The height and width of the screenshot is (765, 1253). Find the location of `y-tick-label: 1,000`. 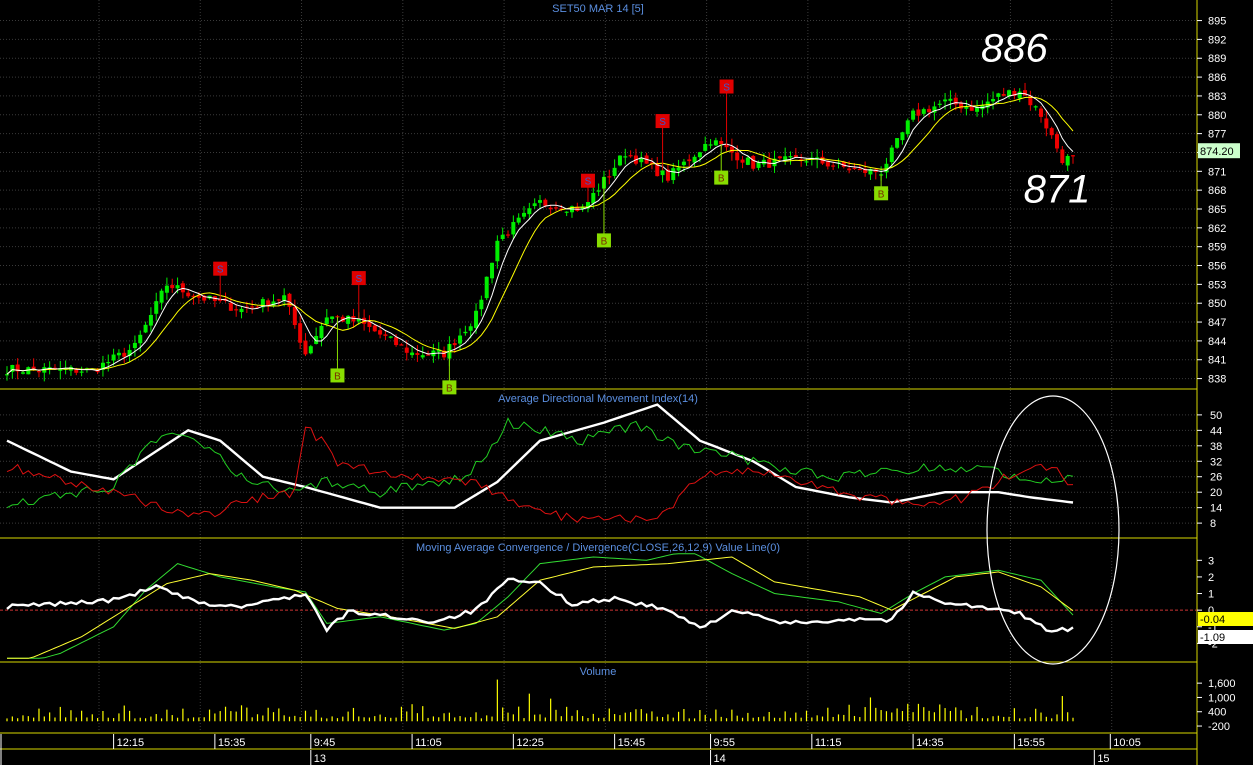

y-tick-label: 1,000 is located at coordinates (1222, 698).